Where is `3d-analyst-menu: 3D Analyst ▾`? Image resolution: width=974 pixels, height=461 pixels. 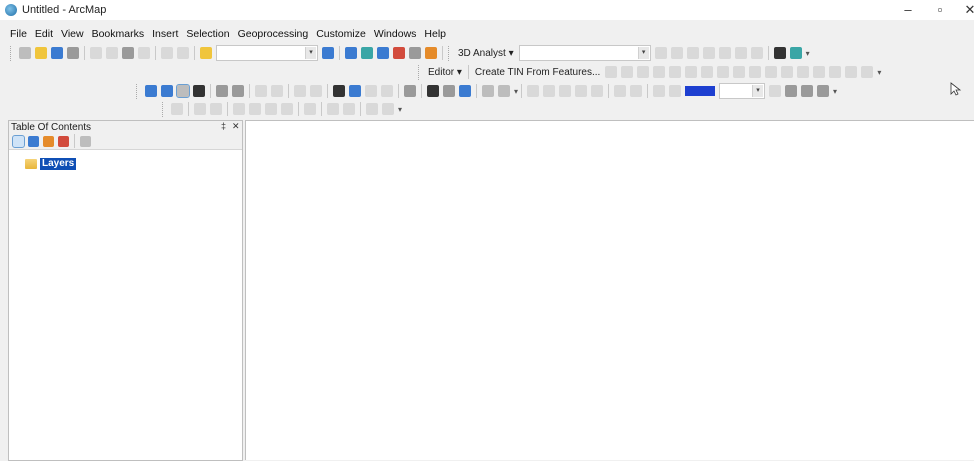 3d-analyst-menu: 3D Analyst ▾ is located at coordinates (486, 53).